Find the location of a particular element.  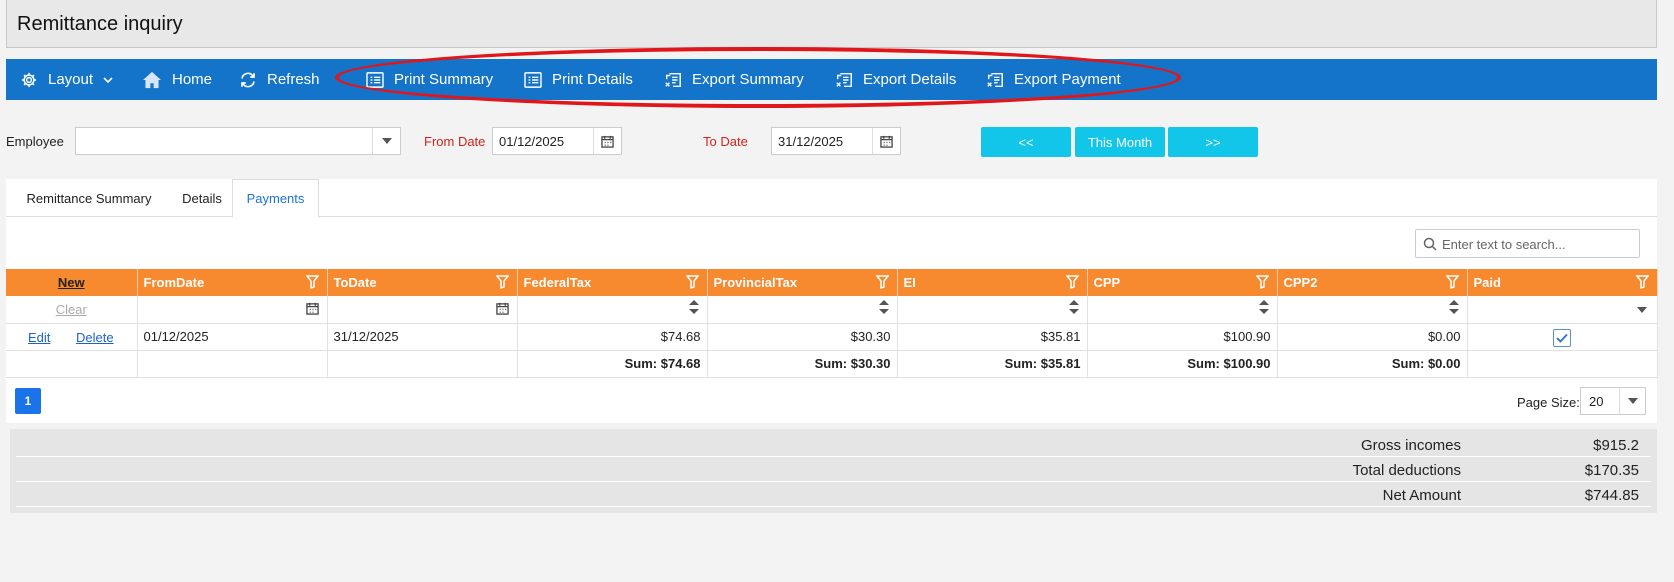

next-month-button: >> is located at coordinates (1213, 142).